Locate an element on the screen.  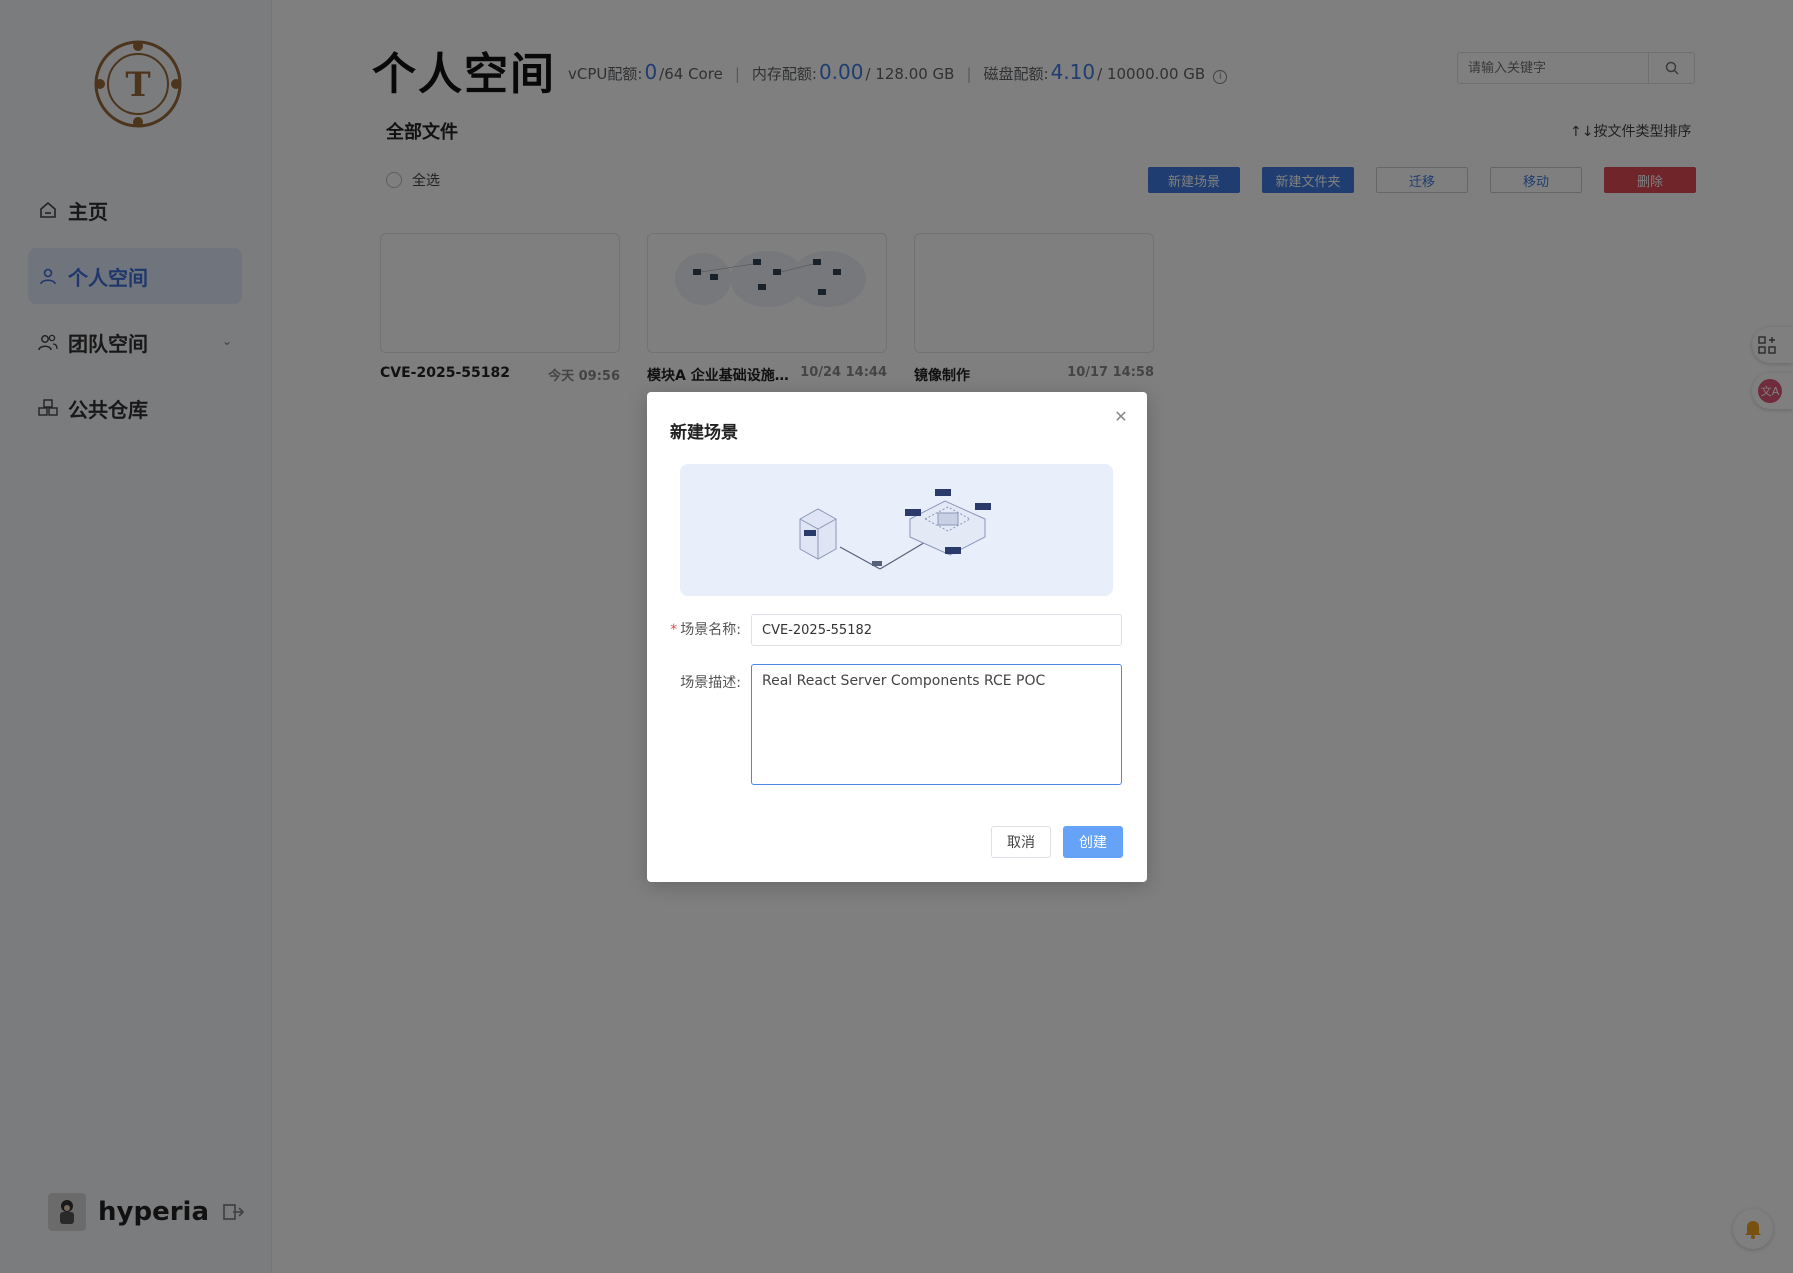
required-mark: * is located at coordinates (674, 630).